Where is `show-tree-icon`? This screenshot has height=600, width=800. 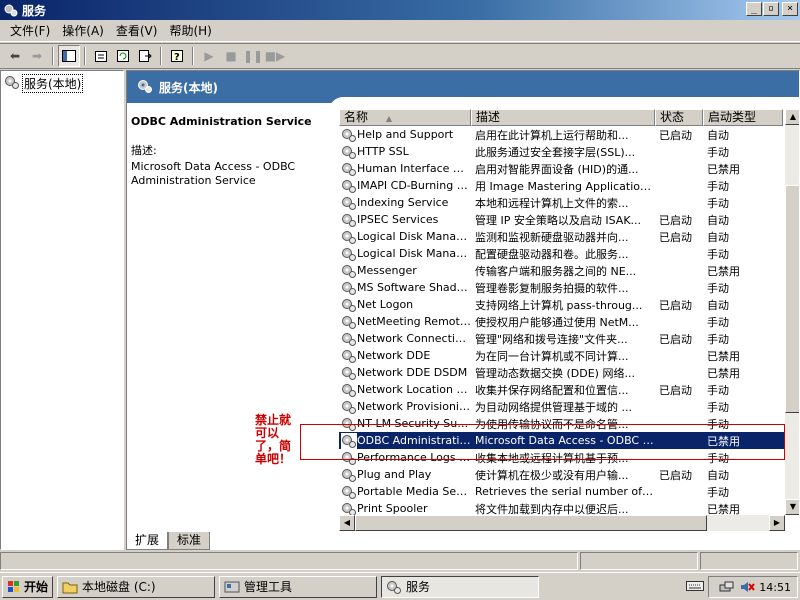 show-tree-icon is located at coordinates (69, 56).